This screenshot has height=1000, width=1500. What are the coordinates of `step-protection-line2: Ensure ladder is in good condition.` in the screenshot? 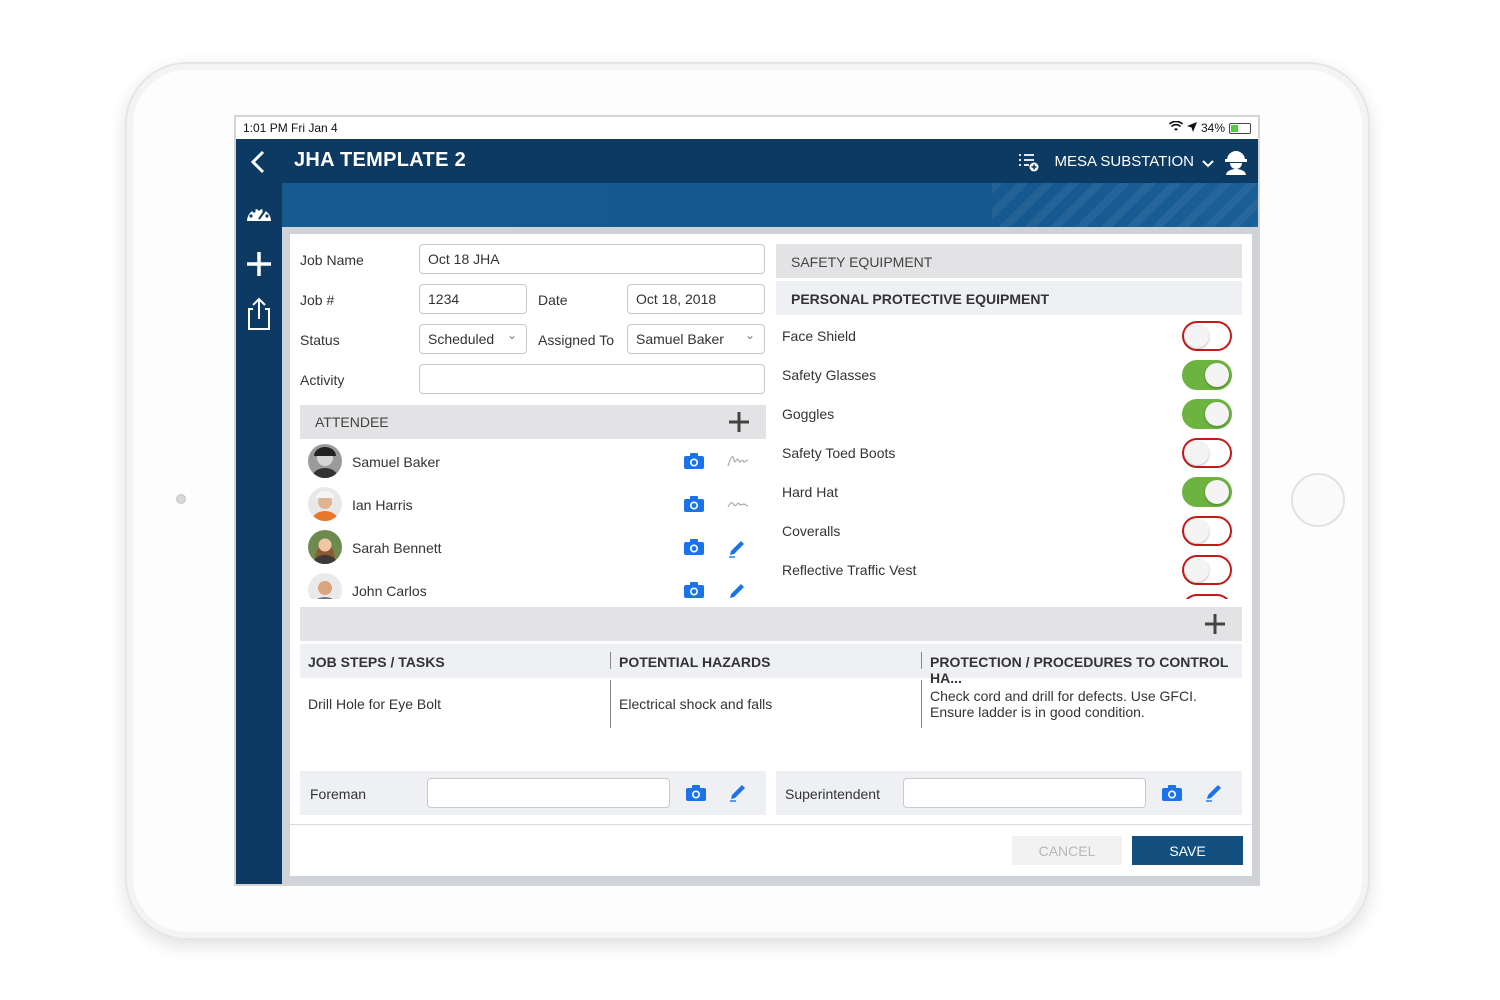 It's located at (1037, 712).